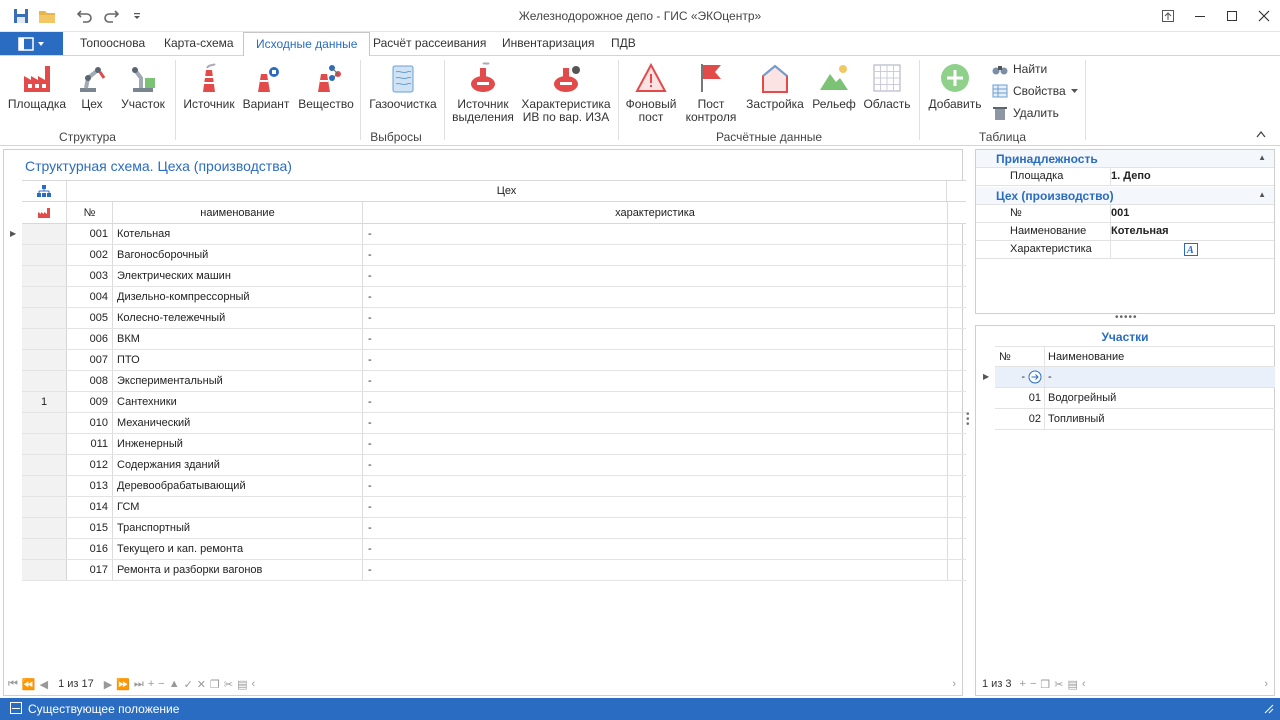 The image size is (1280, 720). Describe the element at coordinates (403, 85) in the screenshot. I see `gas-cleaning-button: Газоочистка` at that location.